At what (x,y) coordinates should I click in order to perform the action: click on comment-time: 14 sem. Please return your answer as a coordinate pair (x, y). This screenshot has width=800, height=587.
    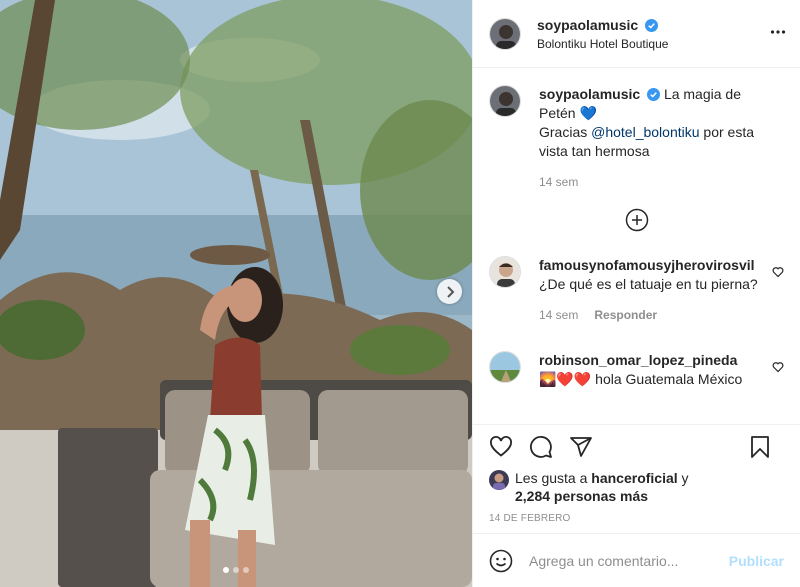
    Looking at the image, I should click on (558, 315).